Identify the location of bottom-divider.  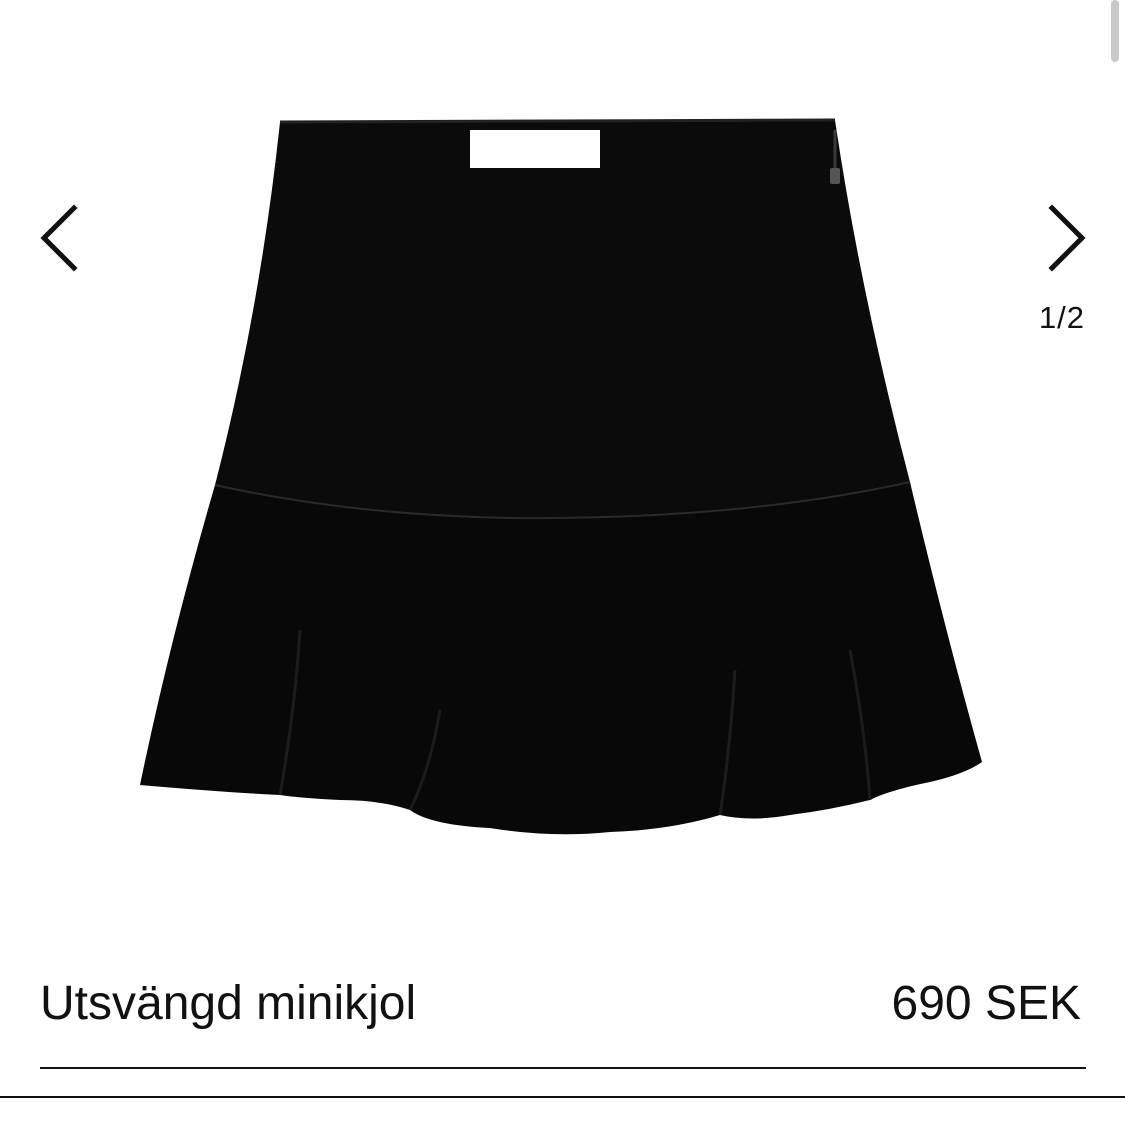
(562, 1097).